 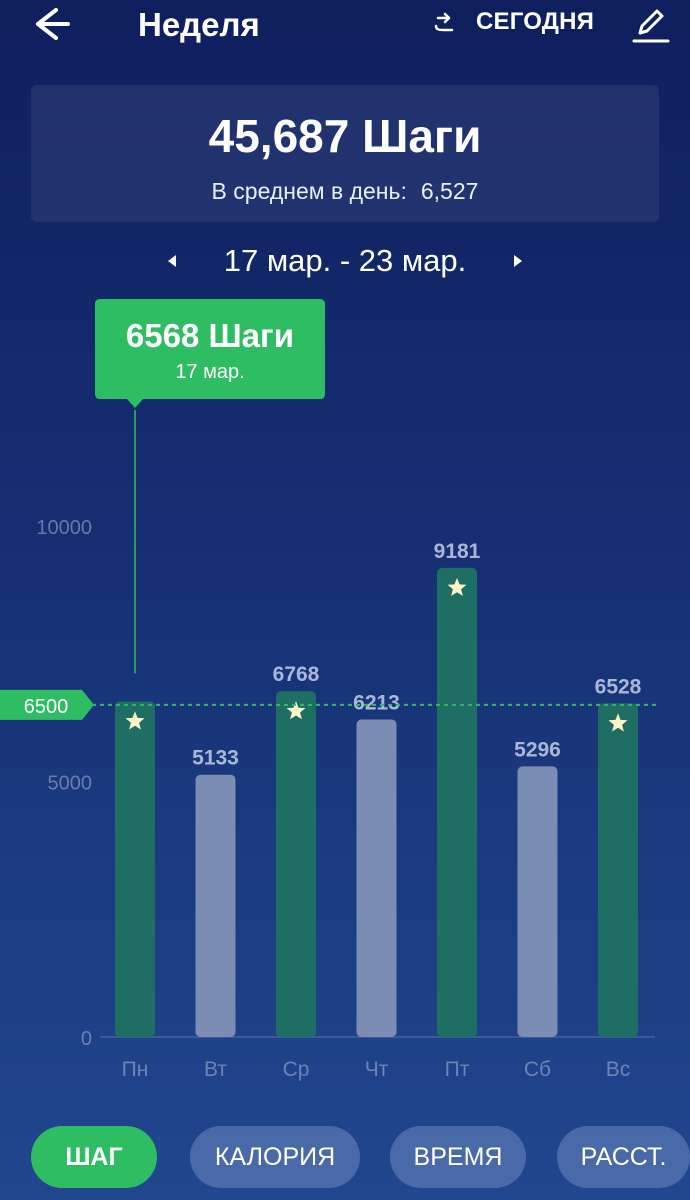 I want to click on tab-3: ВРЕМЯ, so click(x=458, y=1157).